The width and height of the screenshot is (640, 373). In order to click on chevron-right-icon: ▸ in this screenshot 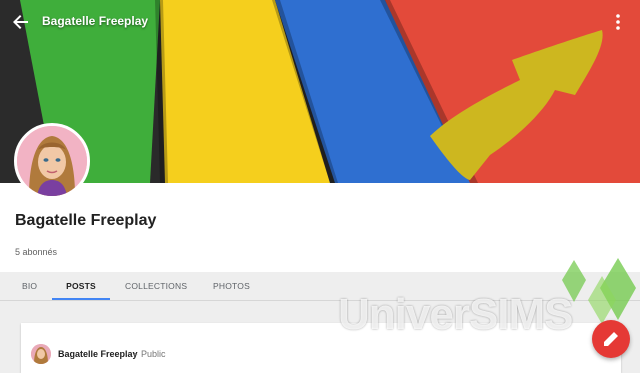, I will do `click(136, 354)`.